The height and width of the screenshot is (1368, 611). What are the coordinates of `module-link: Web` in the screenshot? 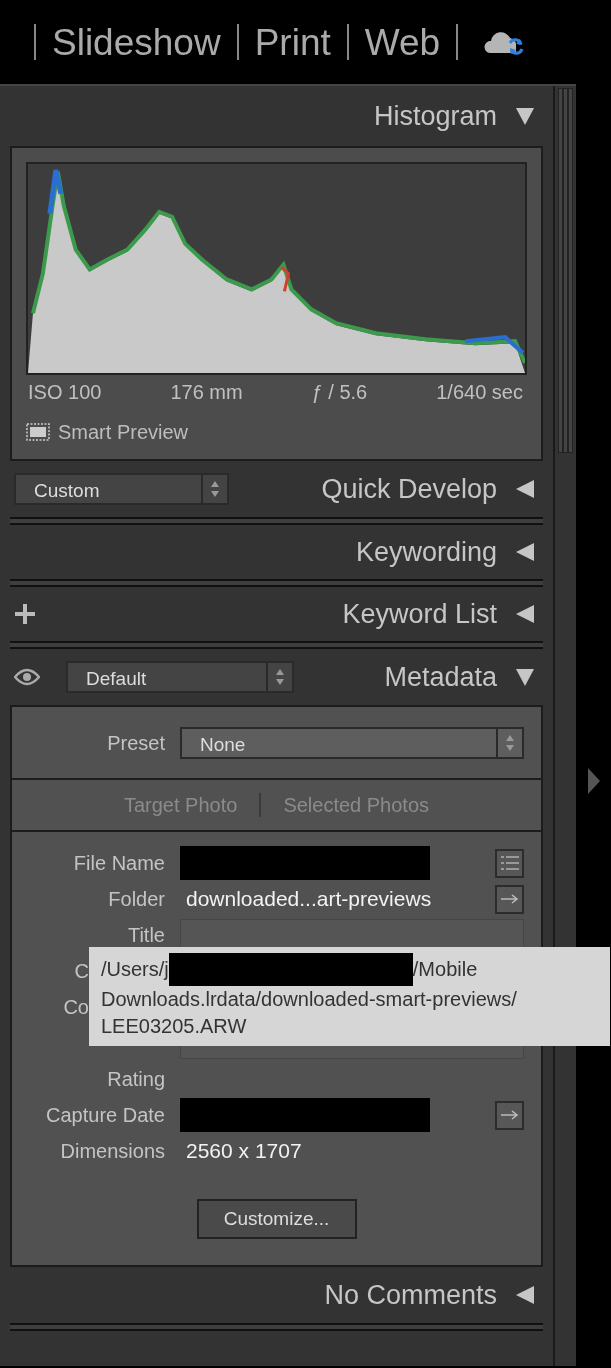 It's located at (402, 42).